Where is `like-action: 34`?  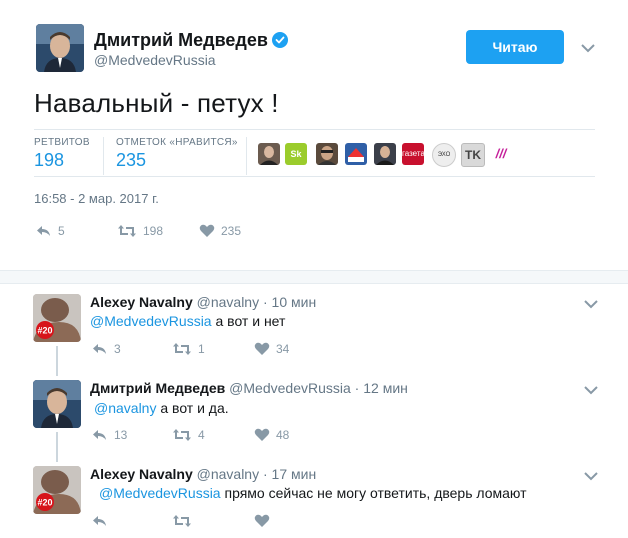 like-action: 34 is located at coordinates (271, 349).